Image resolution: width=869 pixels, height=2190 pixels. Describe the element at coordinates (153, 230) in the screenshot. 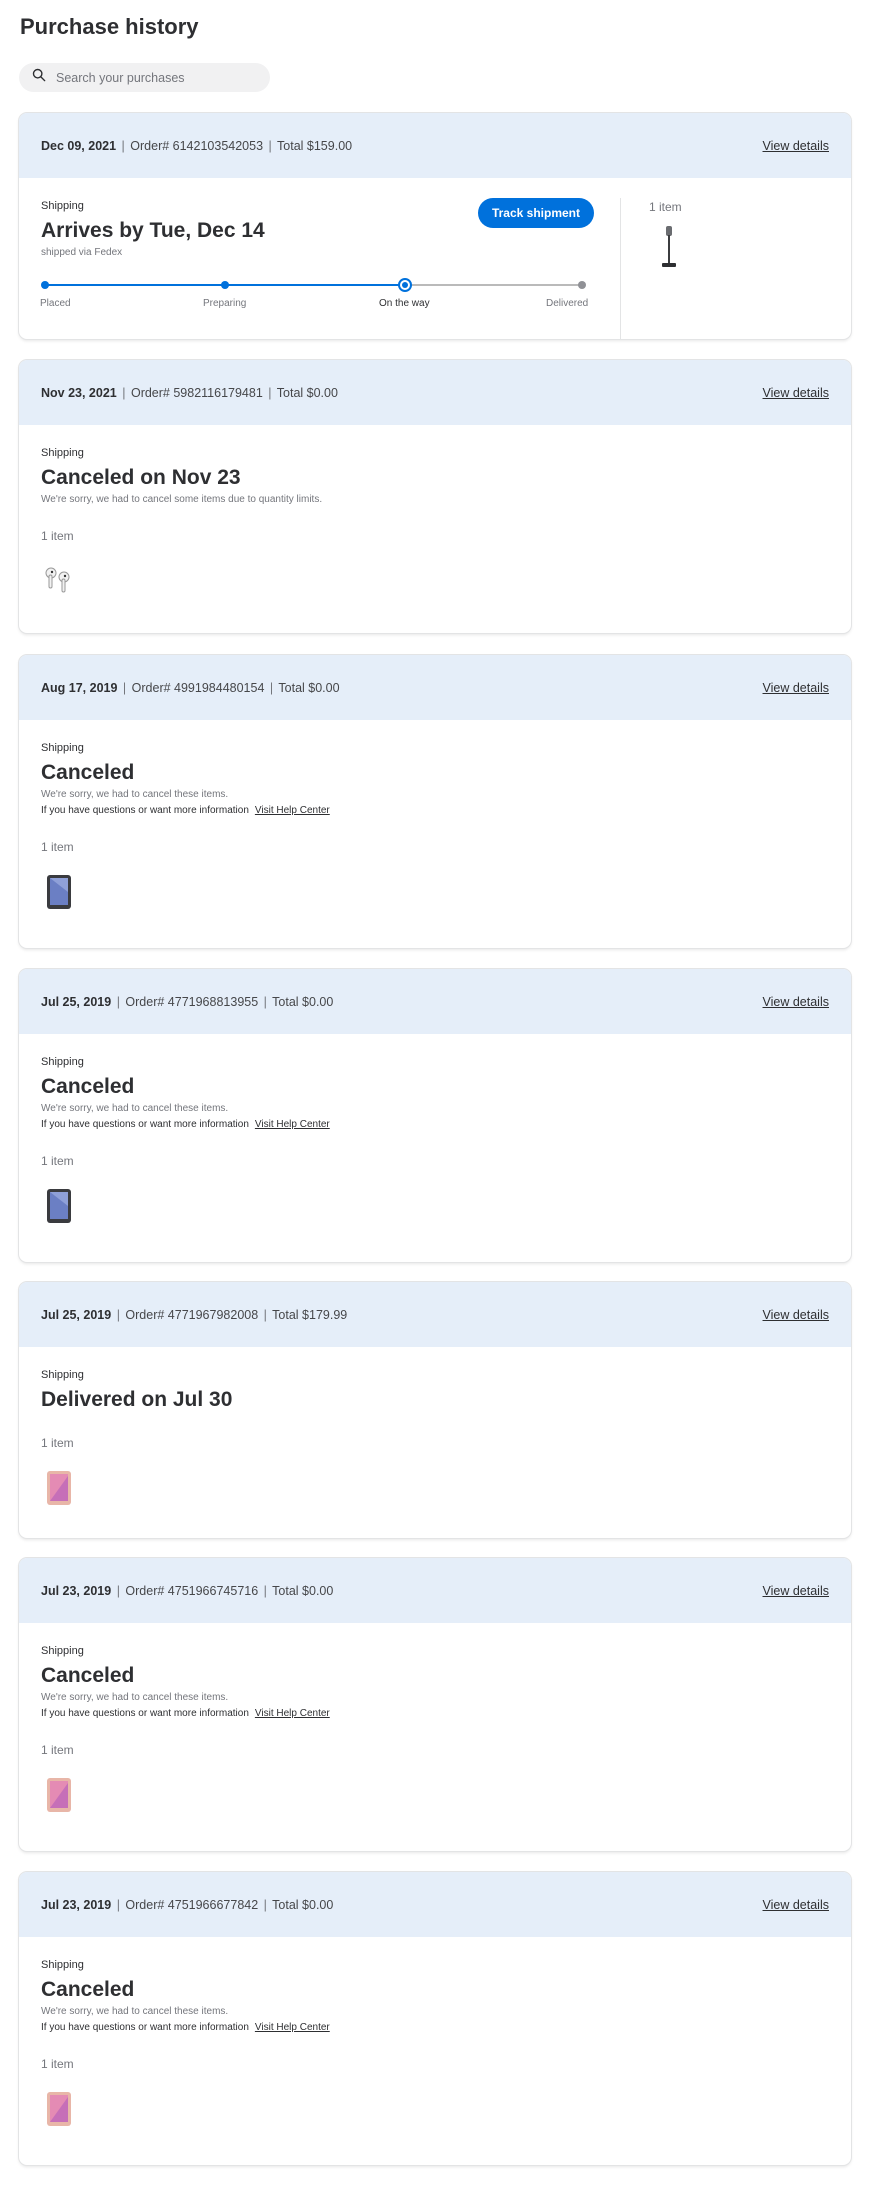

I see `order-status: Arrives by Tue, Dec 14` at that location.